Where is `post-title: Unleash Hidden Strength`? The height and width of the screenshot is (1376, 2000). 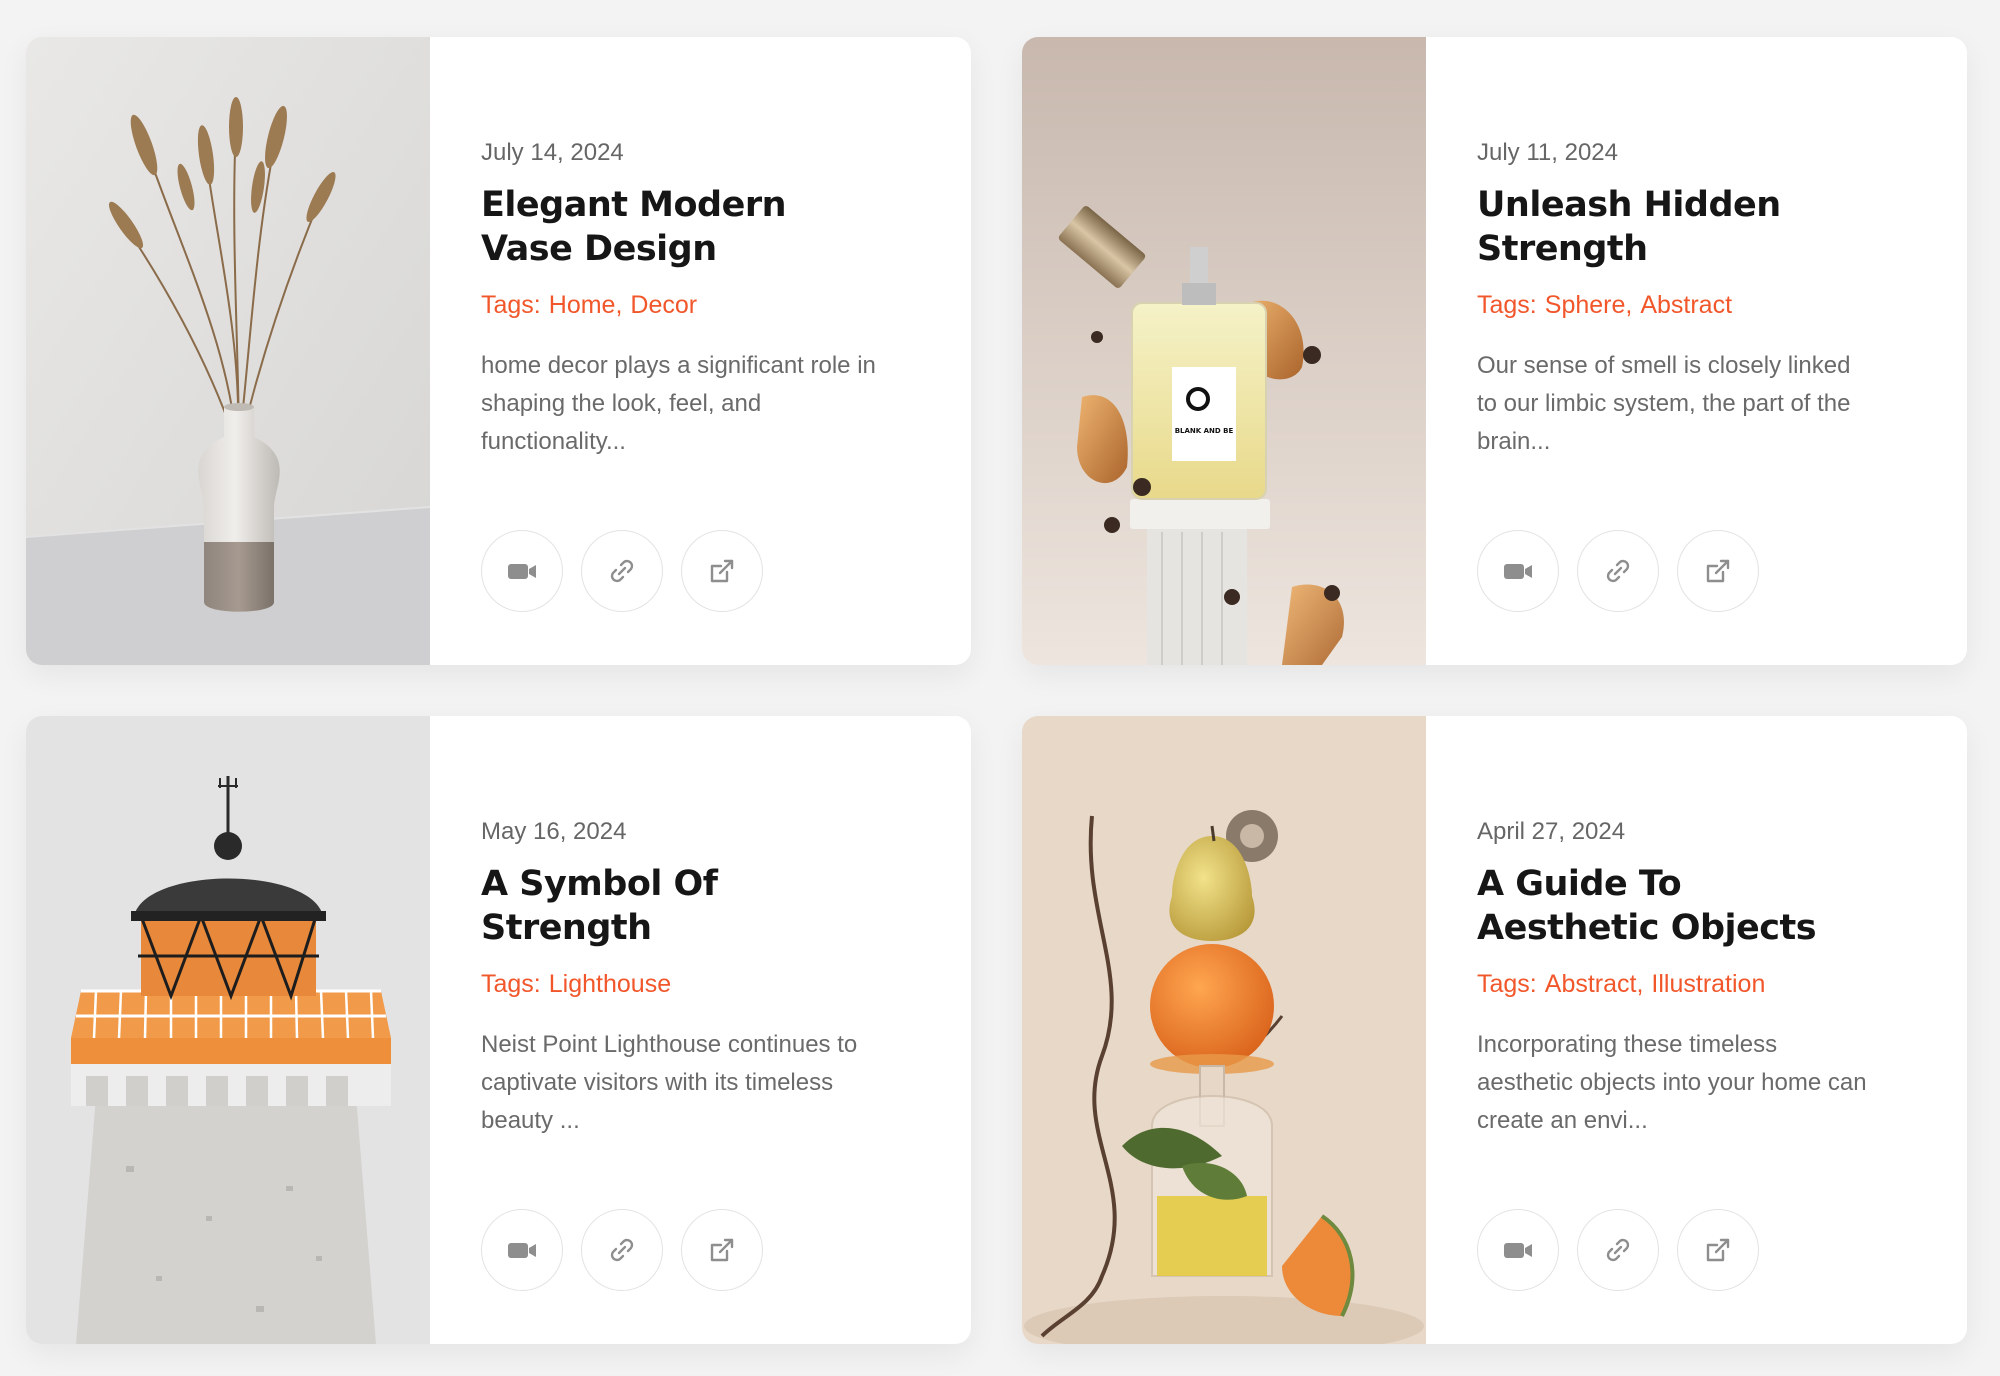
post-title: Unleash Hidden Strength is located at coordinates (1692, 227).